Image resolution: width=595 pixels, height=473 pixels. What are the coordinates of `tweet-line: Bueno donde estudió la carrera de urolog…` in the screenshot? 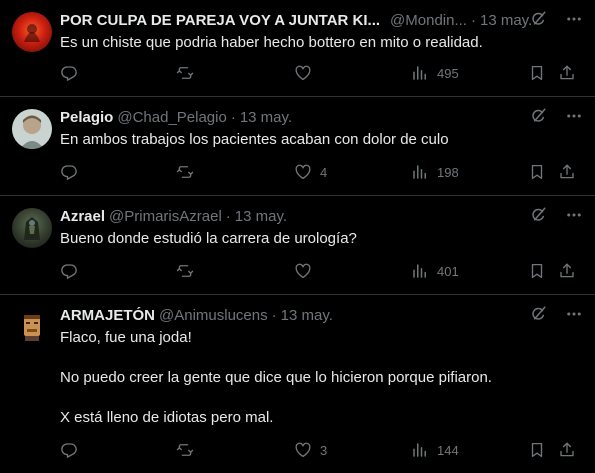 It's located at (208, 238).